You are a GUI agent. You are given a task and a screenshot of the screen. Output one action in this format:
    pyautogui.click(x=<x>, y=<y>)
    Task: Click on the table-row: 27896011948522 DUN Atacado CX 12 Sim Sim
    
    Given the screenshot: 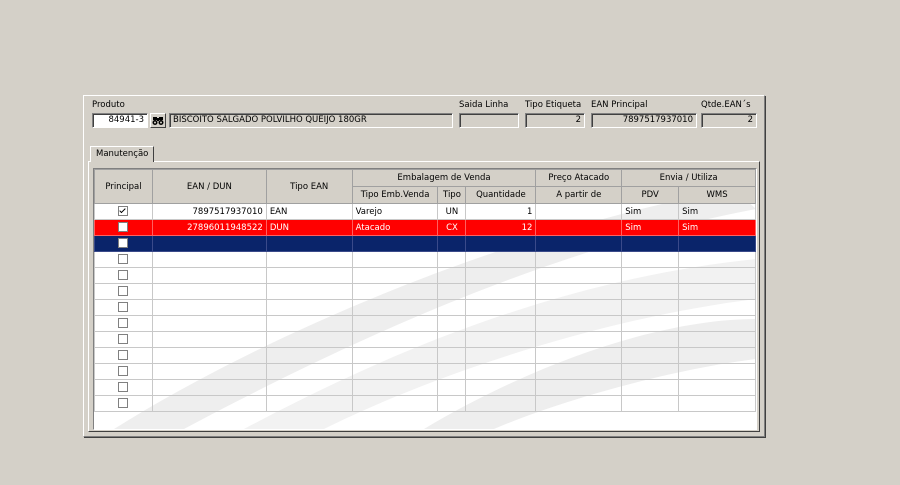 What is the action you would take?
    pyautogui.click(x=425, y=227)
    